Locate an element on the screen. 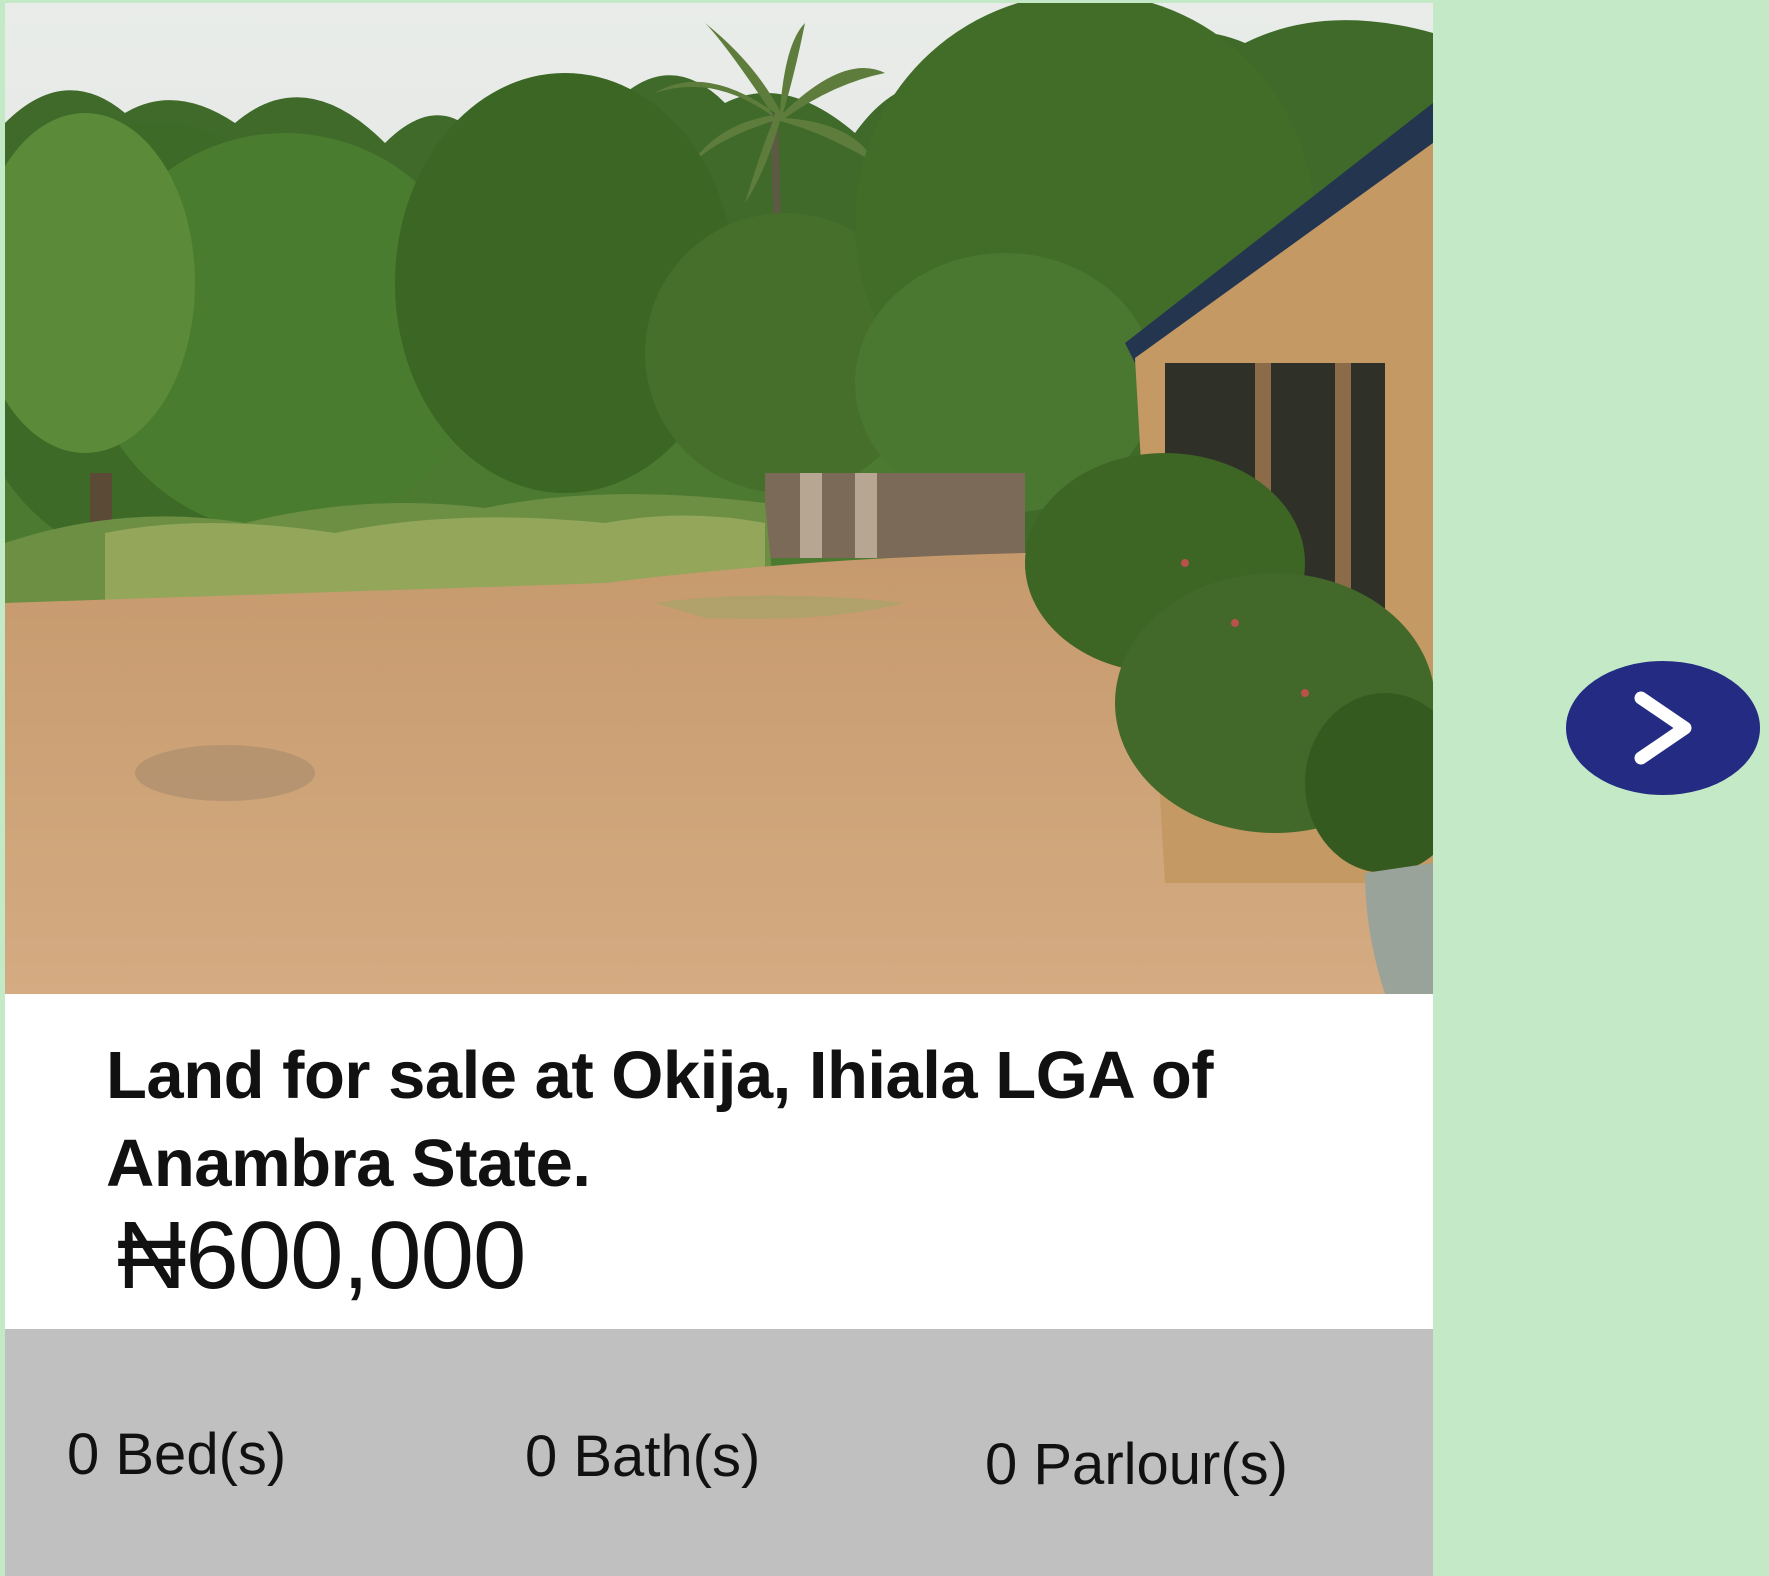 The image size is (1769, 1576). next-listing-button is located at coordinates (1663, 728).